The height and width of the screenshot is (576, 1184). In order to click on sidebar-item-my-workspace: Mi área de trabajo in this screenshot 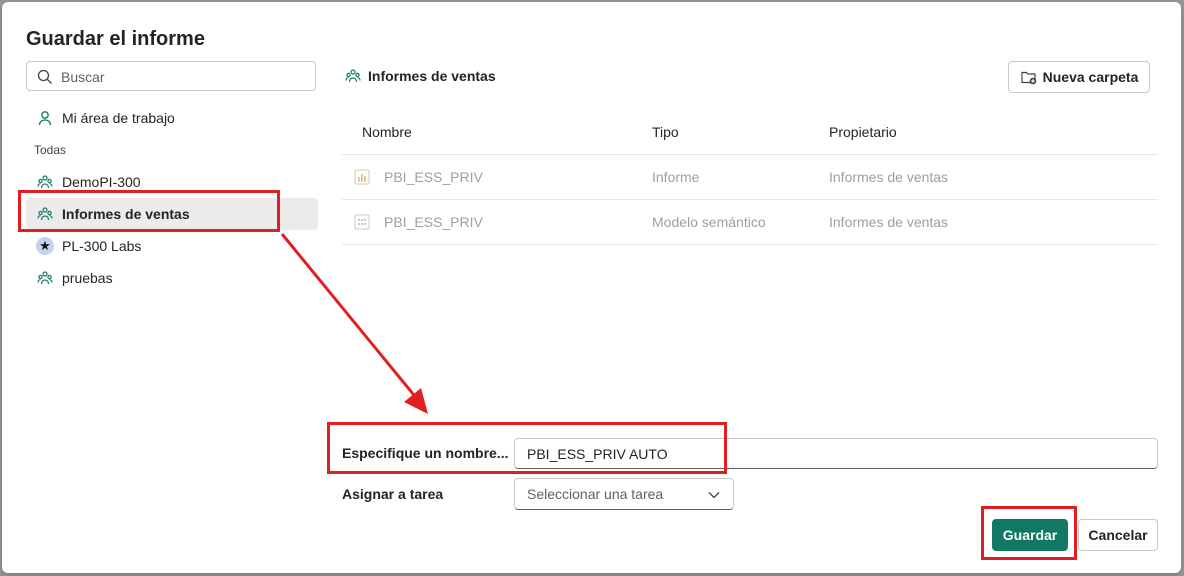, I will do `click(172, 118)`.